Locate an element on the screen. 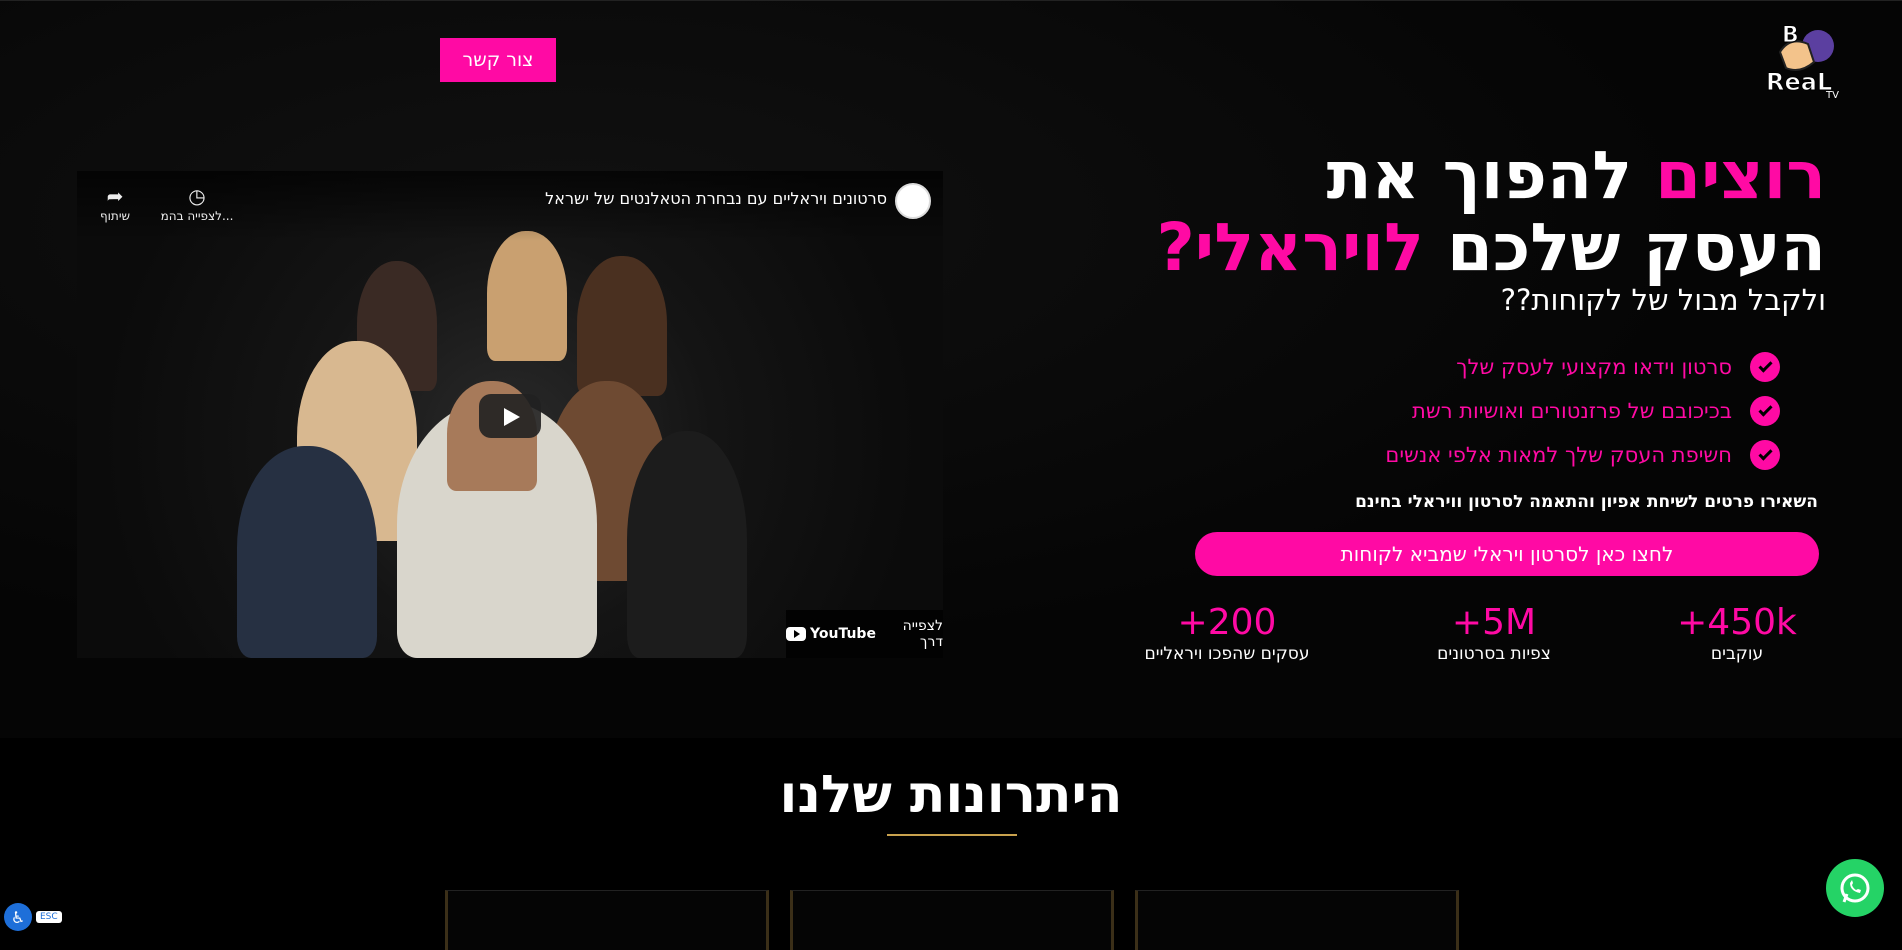  accessibility-widget: ♿ ESC is located at coordinates (33, 917).